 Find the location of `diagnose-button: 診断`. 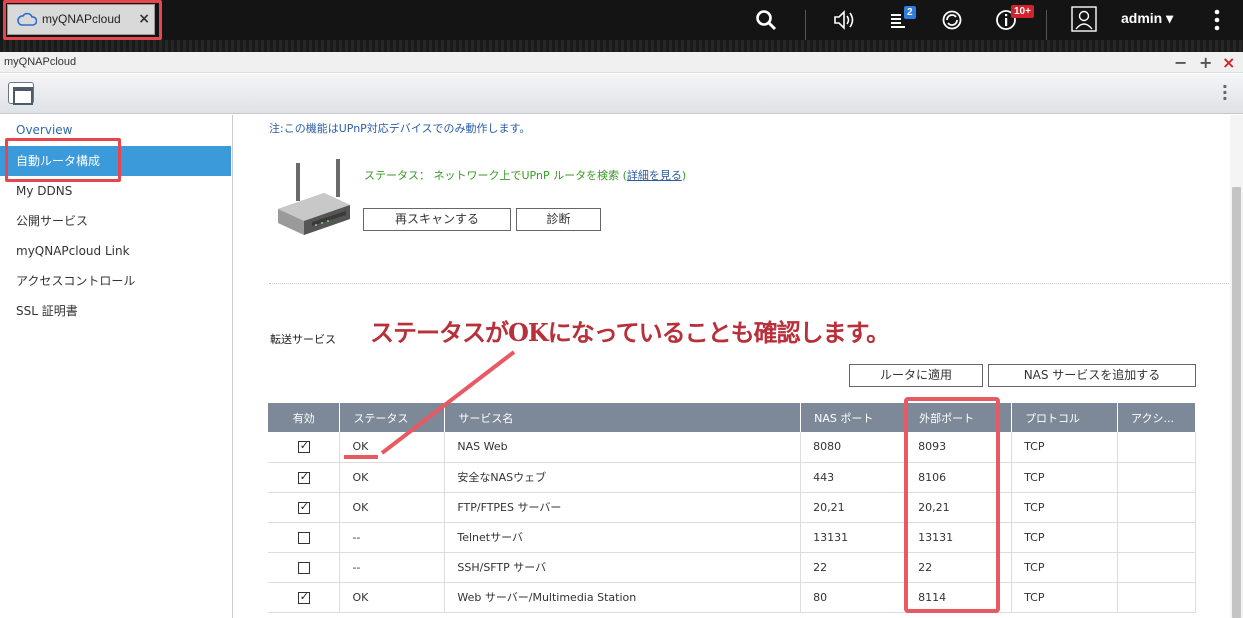

diagnose-button: 診断 is located at coordinates (558, 219).